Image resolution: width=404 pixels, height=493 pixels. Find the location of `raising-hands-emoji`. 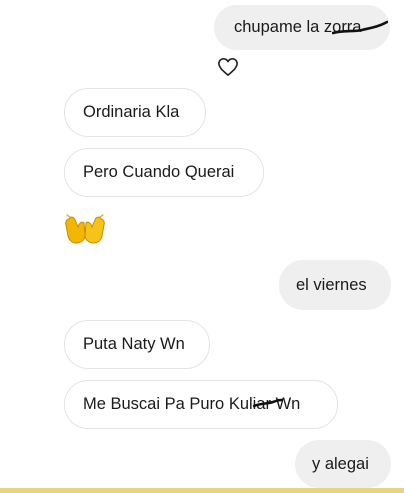

raising-hands-emoji is located at coordinates (85, 229).